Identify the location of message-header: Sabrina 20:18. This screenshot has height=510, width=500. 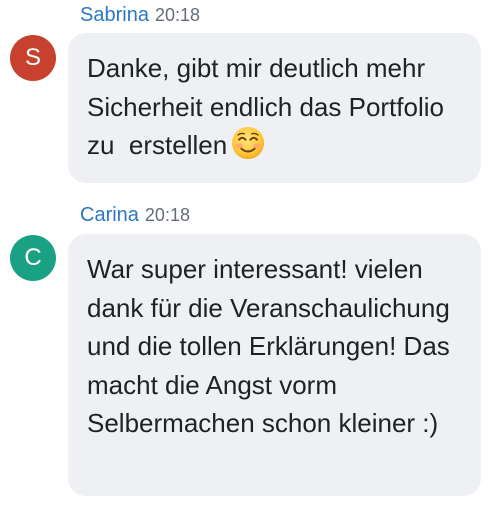
(140, 15).